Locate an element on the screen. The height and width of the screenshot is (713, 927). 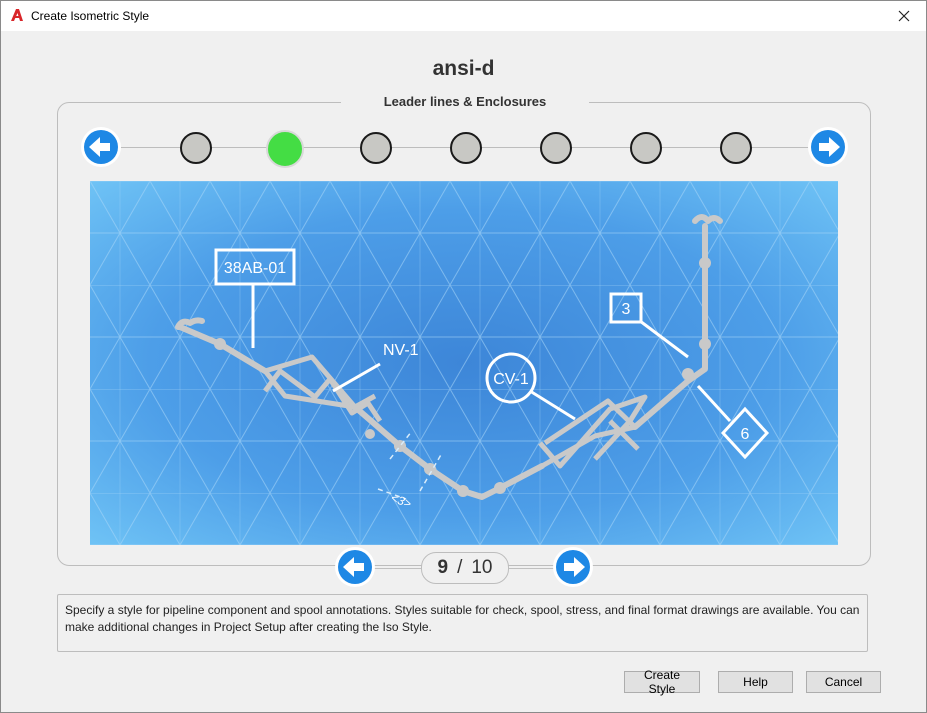
next-step-button is located at coordinates (828, 147).